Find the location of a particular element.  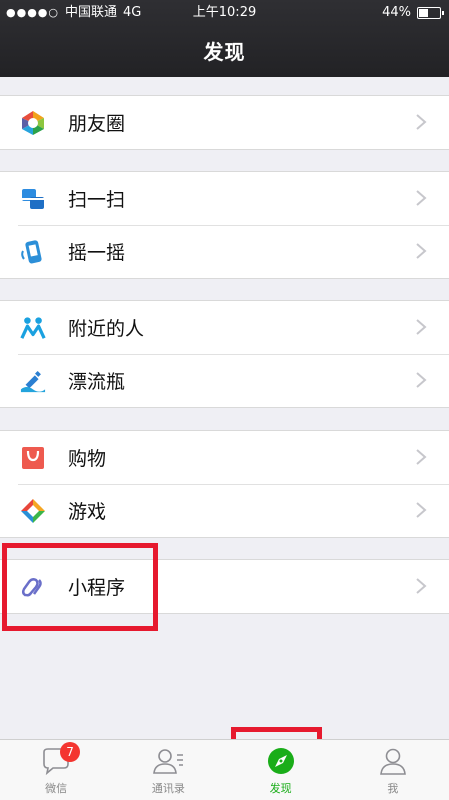

page-title: 发现 is located at coordinates (224, 52).